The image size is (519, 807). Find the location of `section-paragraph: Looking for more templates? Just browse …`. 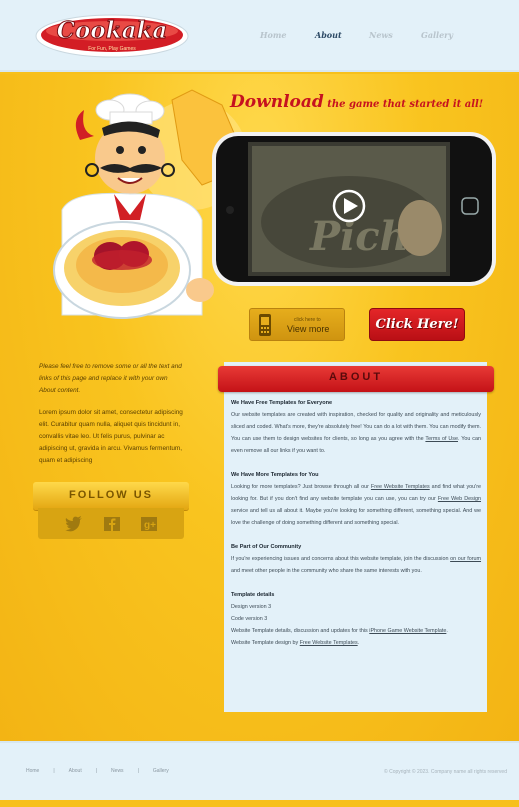

section-paragraph: Looking for more templates? Just browse … is located at coordinates (356, 505).